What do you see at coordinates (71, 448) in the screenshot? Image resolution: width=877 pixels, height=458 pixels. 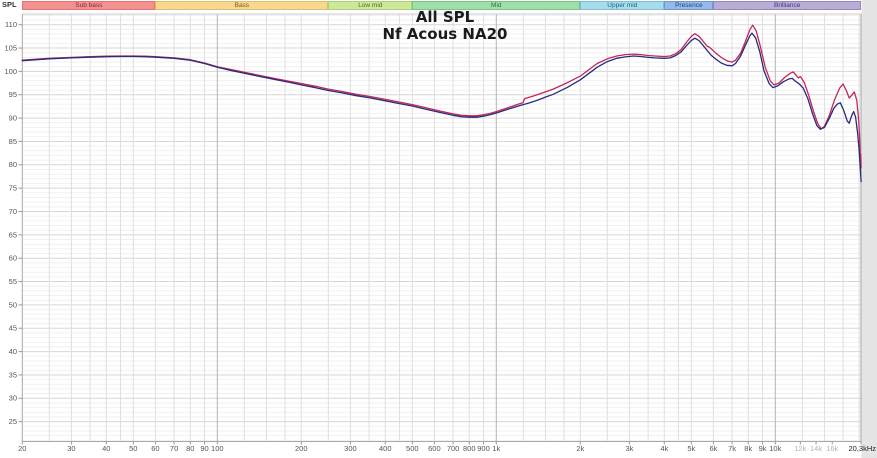 I see `x-tick-label: 30` at bounding box center [71, 448].